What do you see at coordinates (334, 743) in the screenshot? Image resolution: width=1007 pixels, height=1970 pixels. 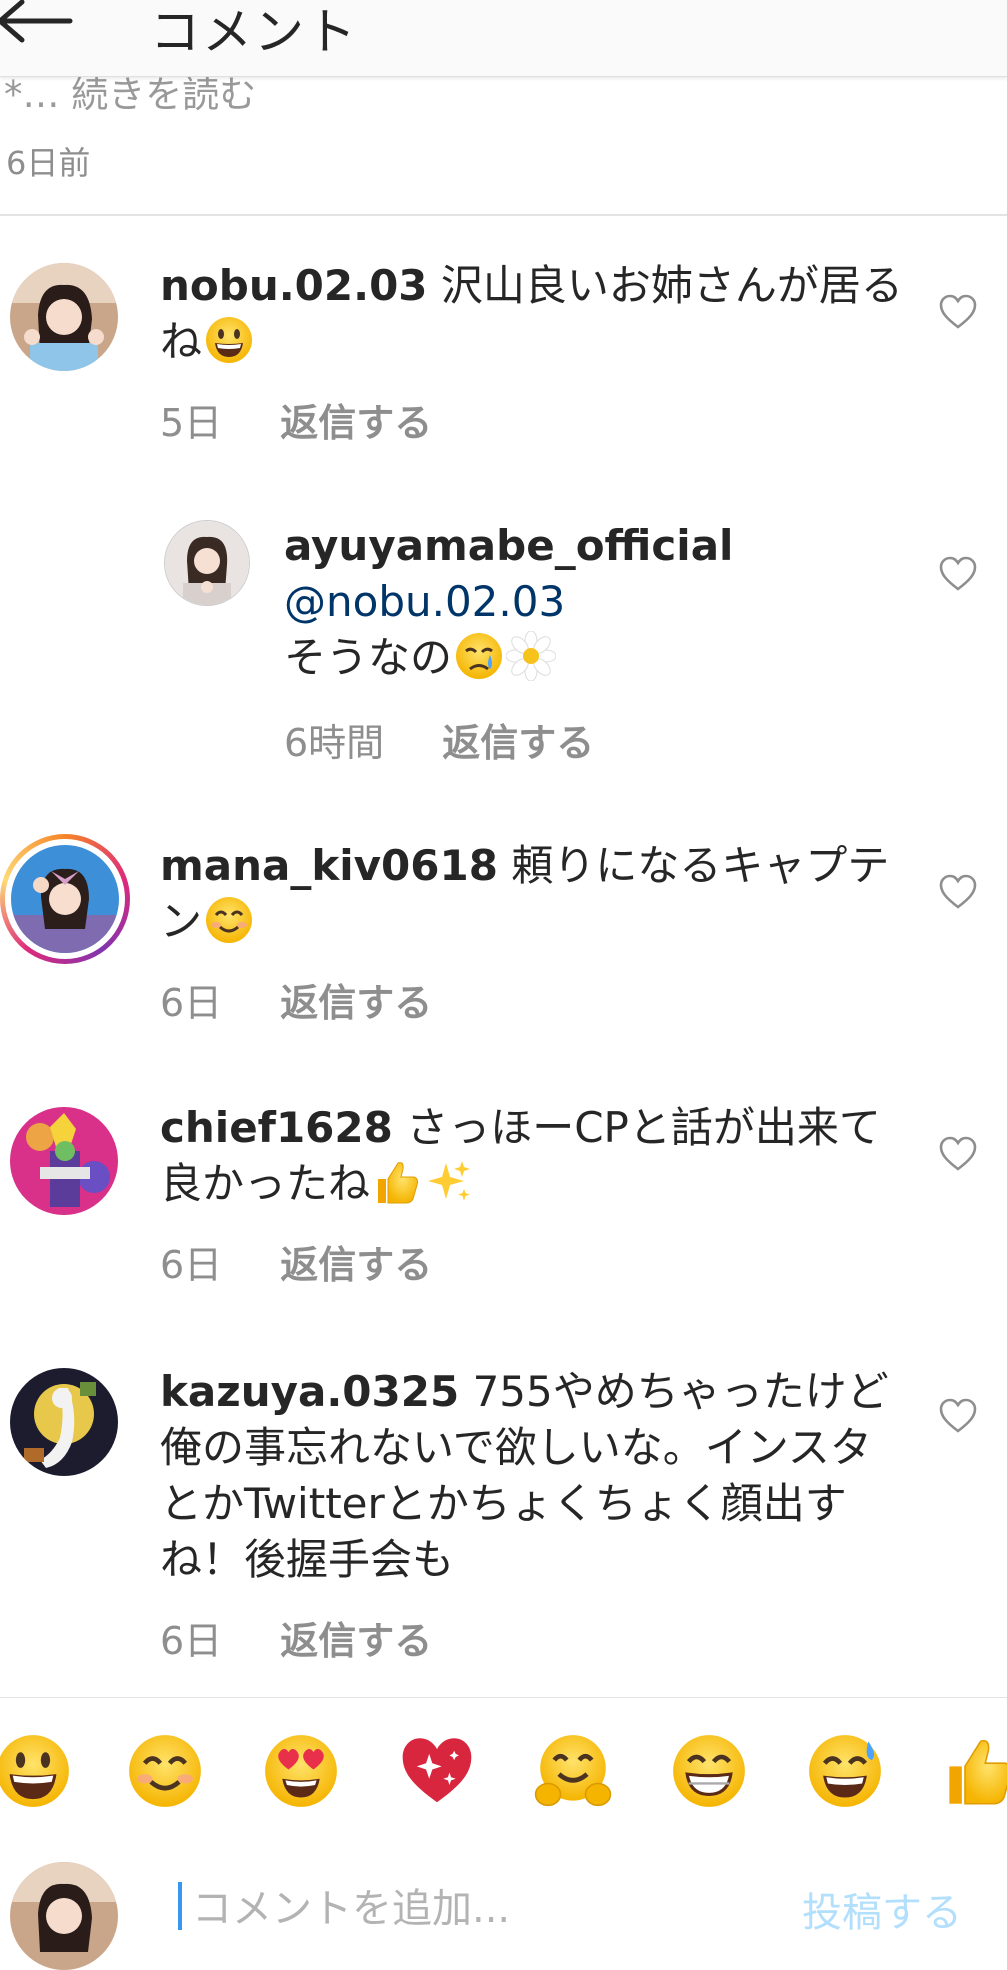 I see `comment-time: 6時間` at bounding box center [334, 743].